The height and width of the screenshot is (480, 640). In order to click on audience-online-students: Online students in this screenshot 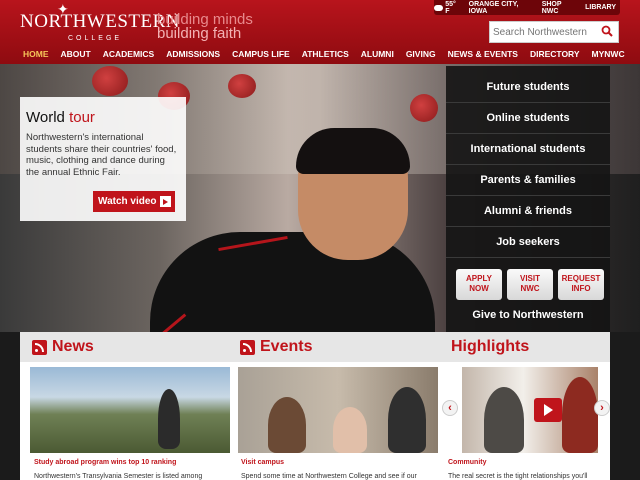, I will do `click(528, 118)`.